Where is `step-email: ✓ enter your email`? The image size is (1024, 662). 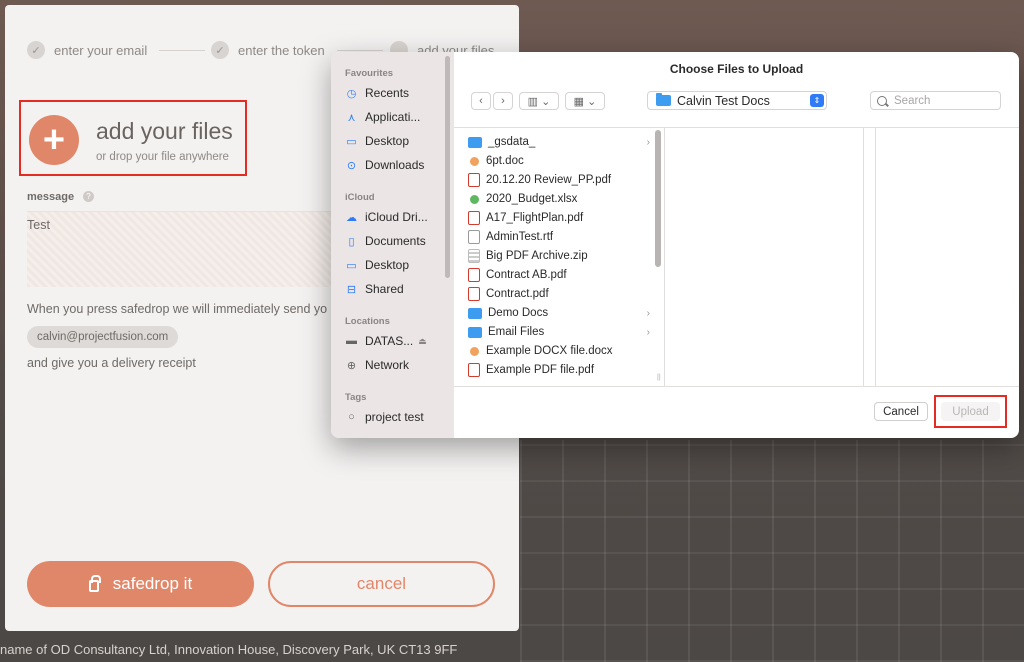
step-email: ✓ enter your email is located at coordinates (87, 50).